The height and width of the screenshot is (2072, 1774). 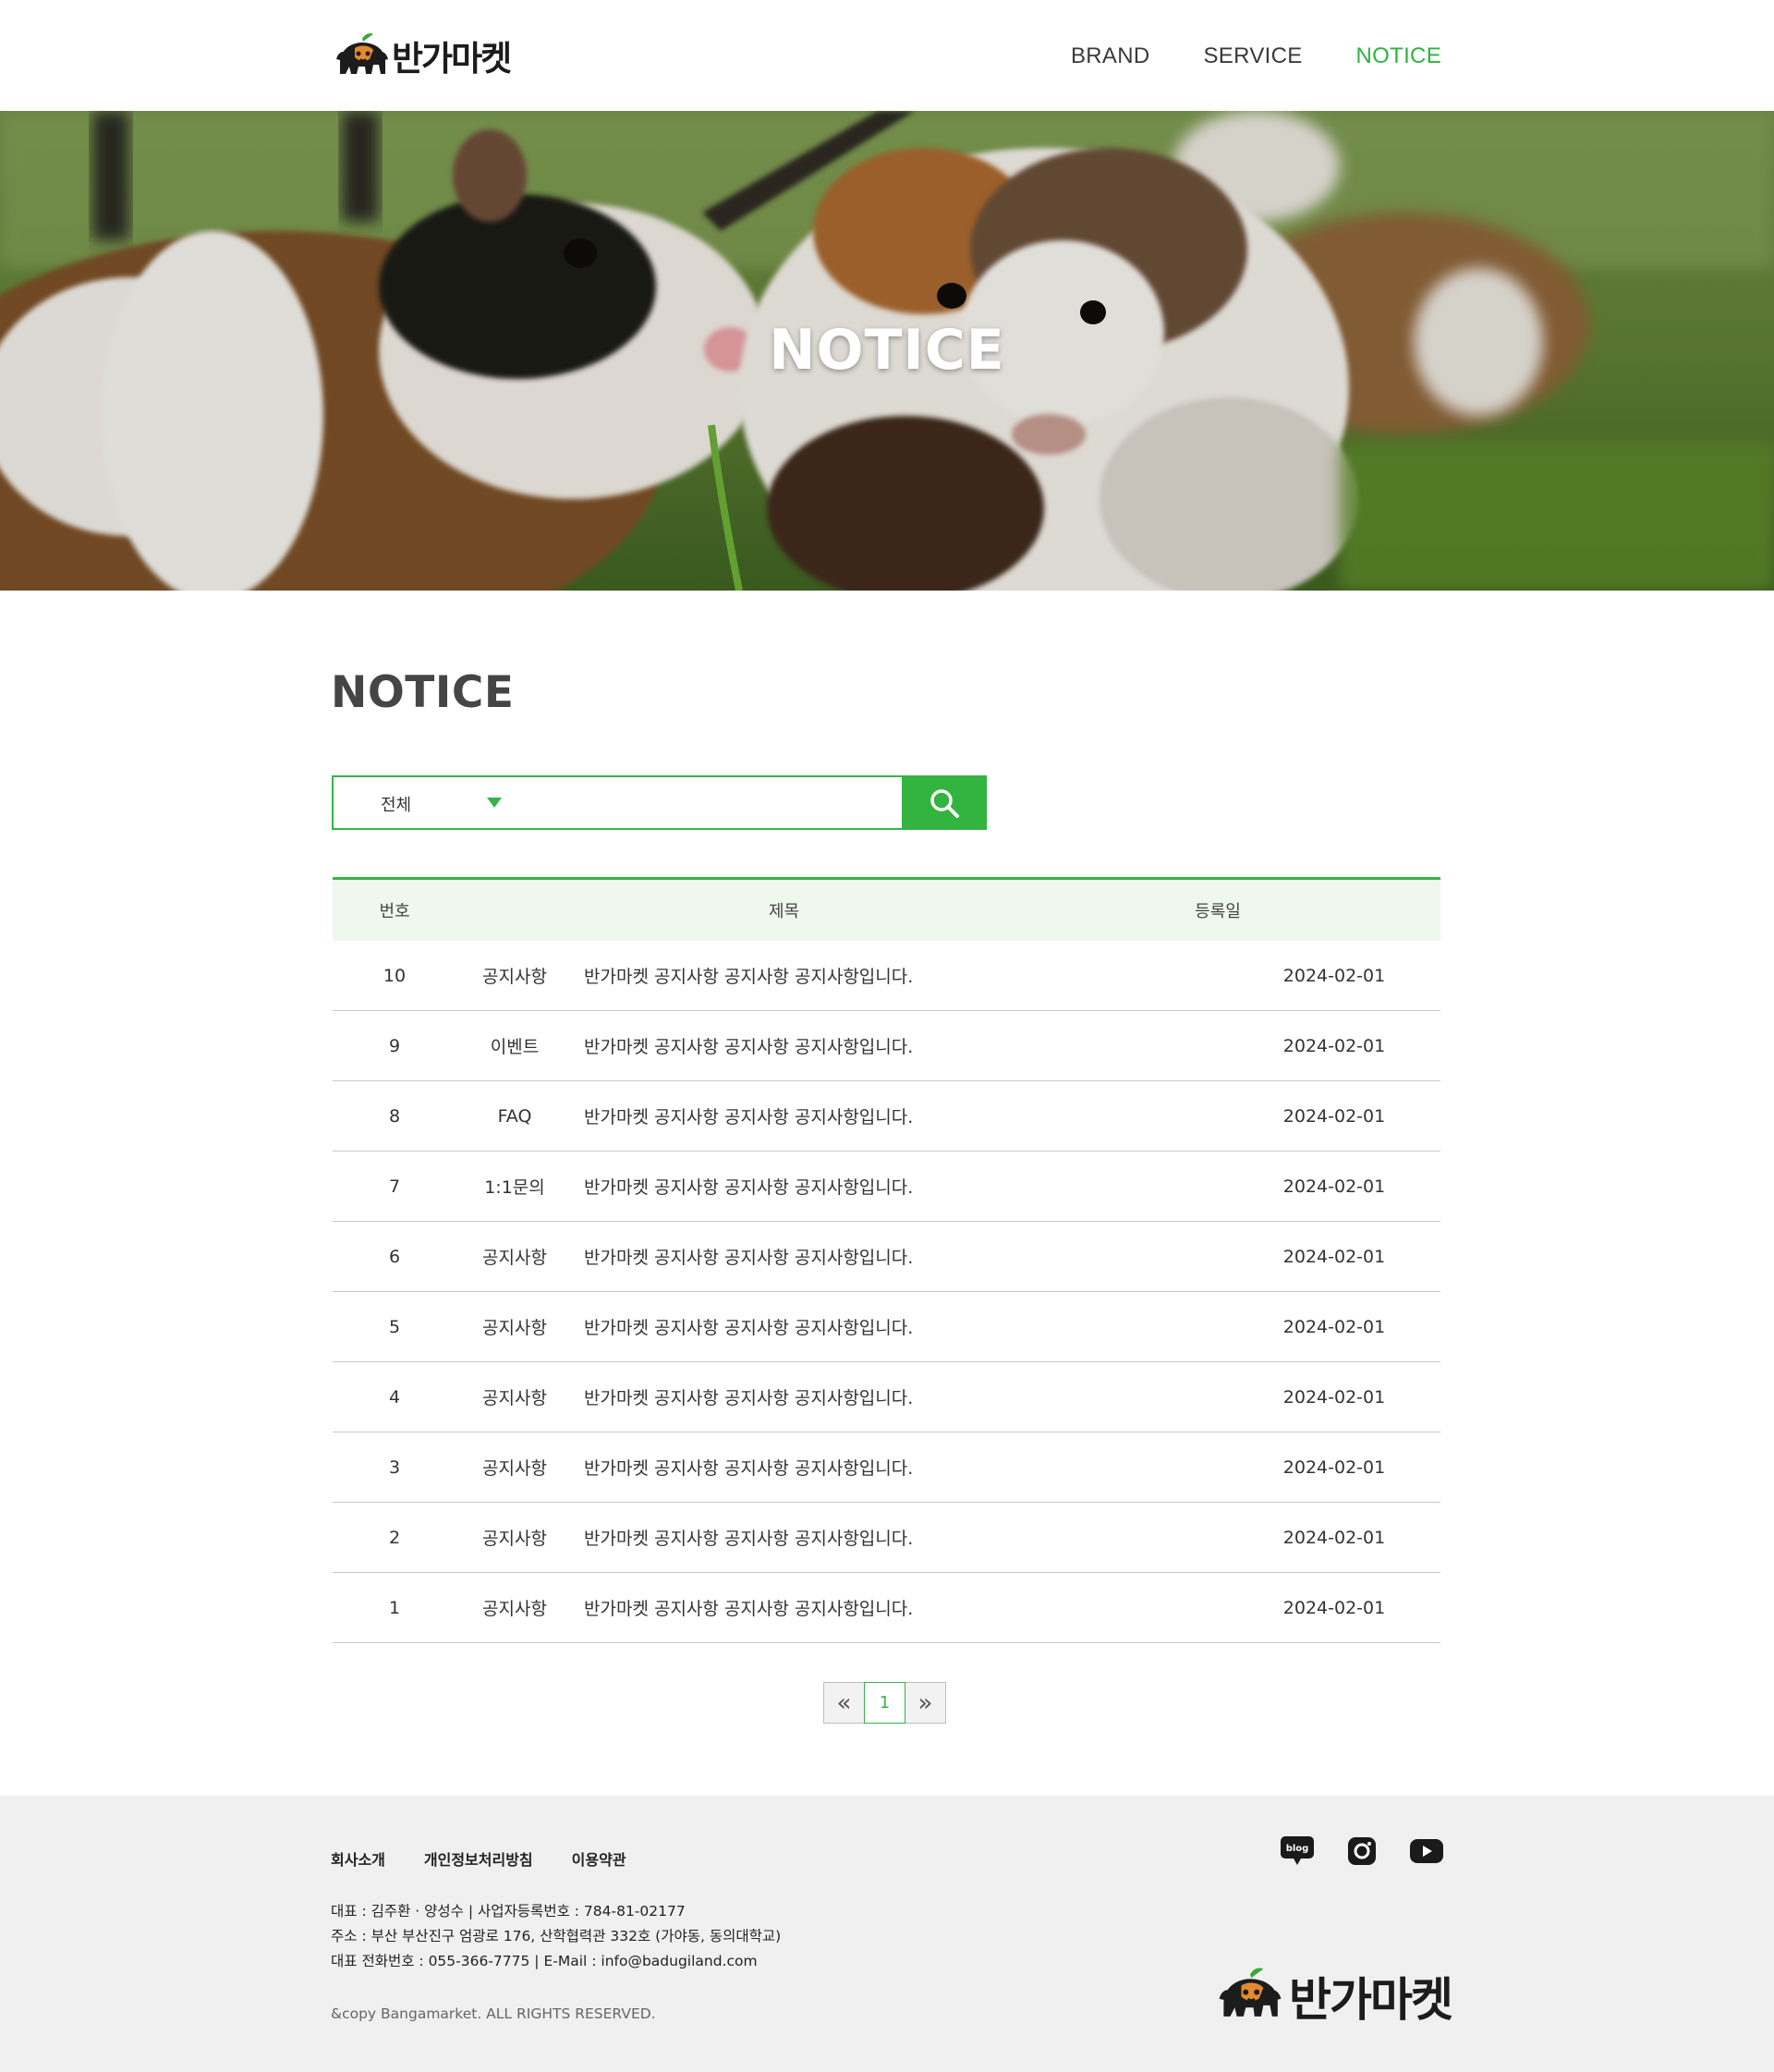 I want to click on table-row: 5 공지사항 반가마켓 공지사항 공지사항 공지사항입니다. 2024-02-01, so click(x=886, y=1327).